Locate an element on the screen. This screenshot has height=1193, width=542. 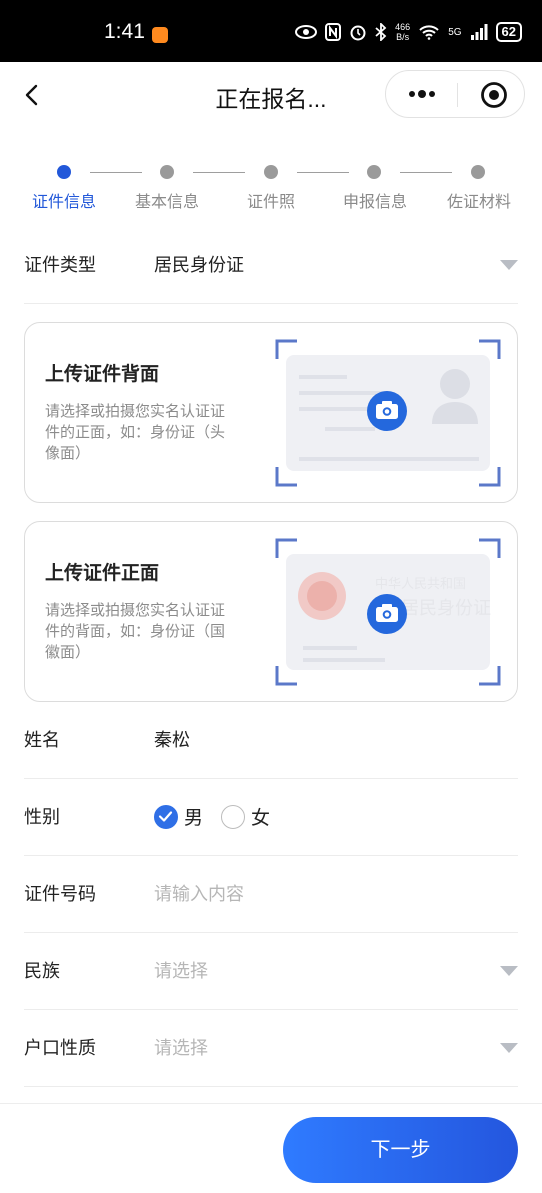
status-time: 1:41 is located at coordinates (124, 31).